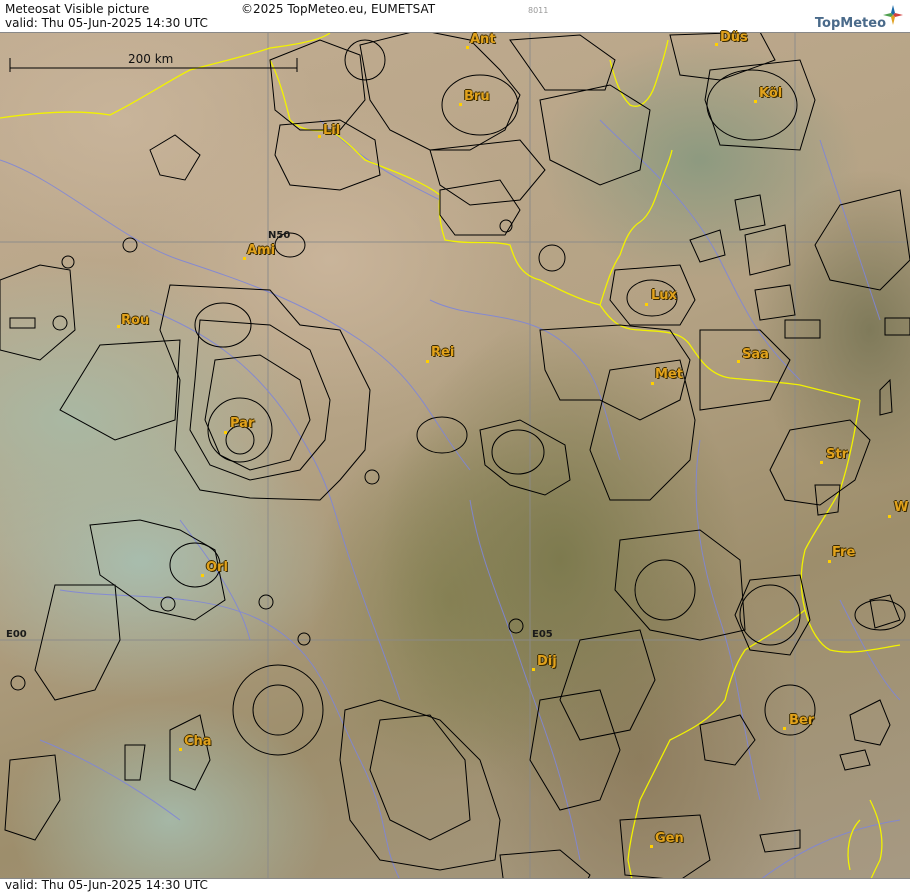 The image size is (910, 893). I want to click on city-lux: Lux, so click(664, 296).